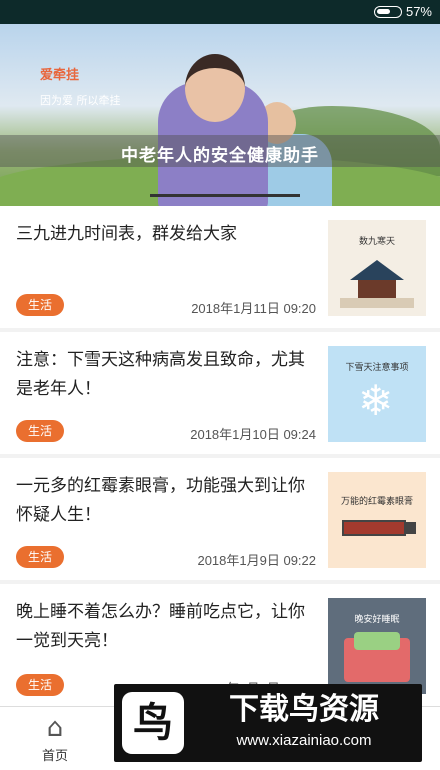 The height and width of the screenshot is (770, 440). What do you see at coordinates (304, 740) in the screenshot?
I see `watermark-url: www.xiazainiao.com` at bounding box center [304, 740].